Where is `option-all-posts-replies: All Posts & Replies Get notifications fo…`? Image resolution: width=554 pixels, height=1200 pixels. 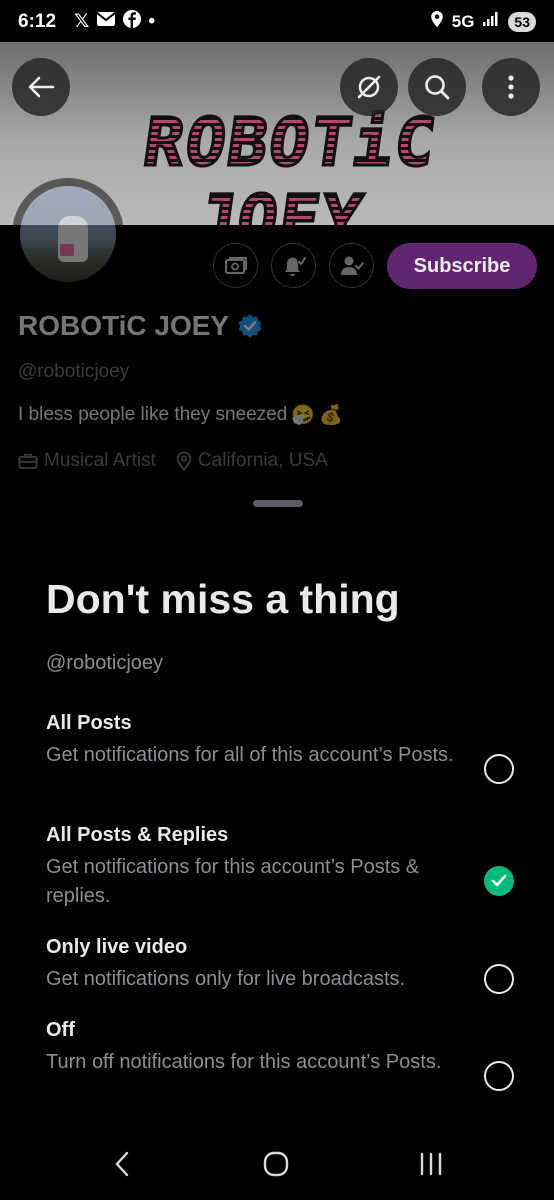 option-all-posts-replies: All Posts & Replies Get notifications fo… is located at coordinates (281, 867).